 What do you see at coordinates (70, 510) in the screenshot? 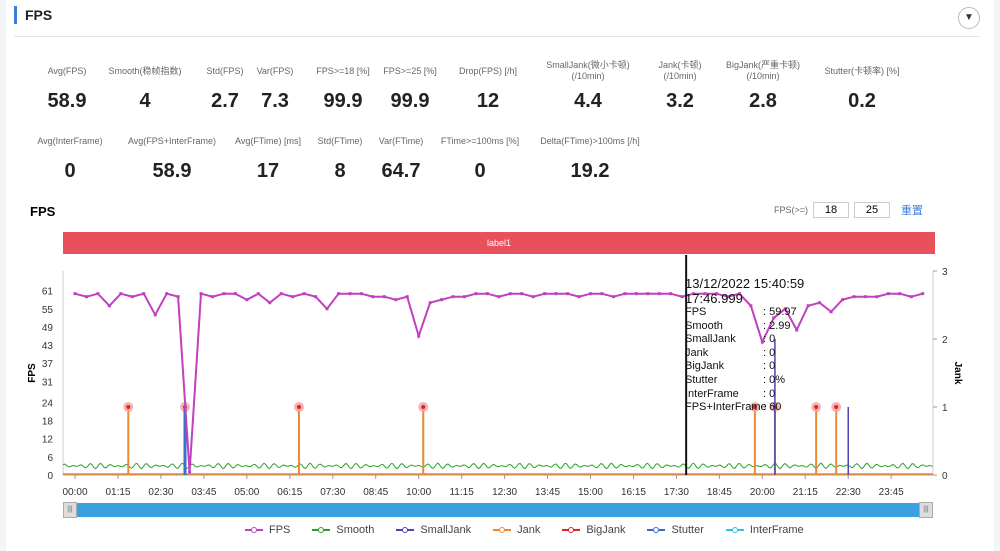
I see `scroll-handle-left: |||` at bounding box center [70, 510].